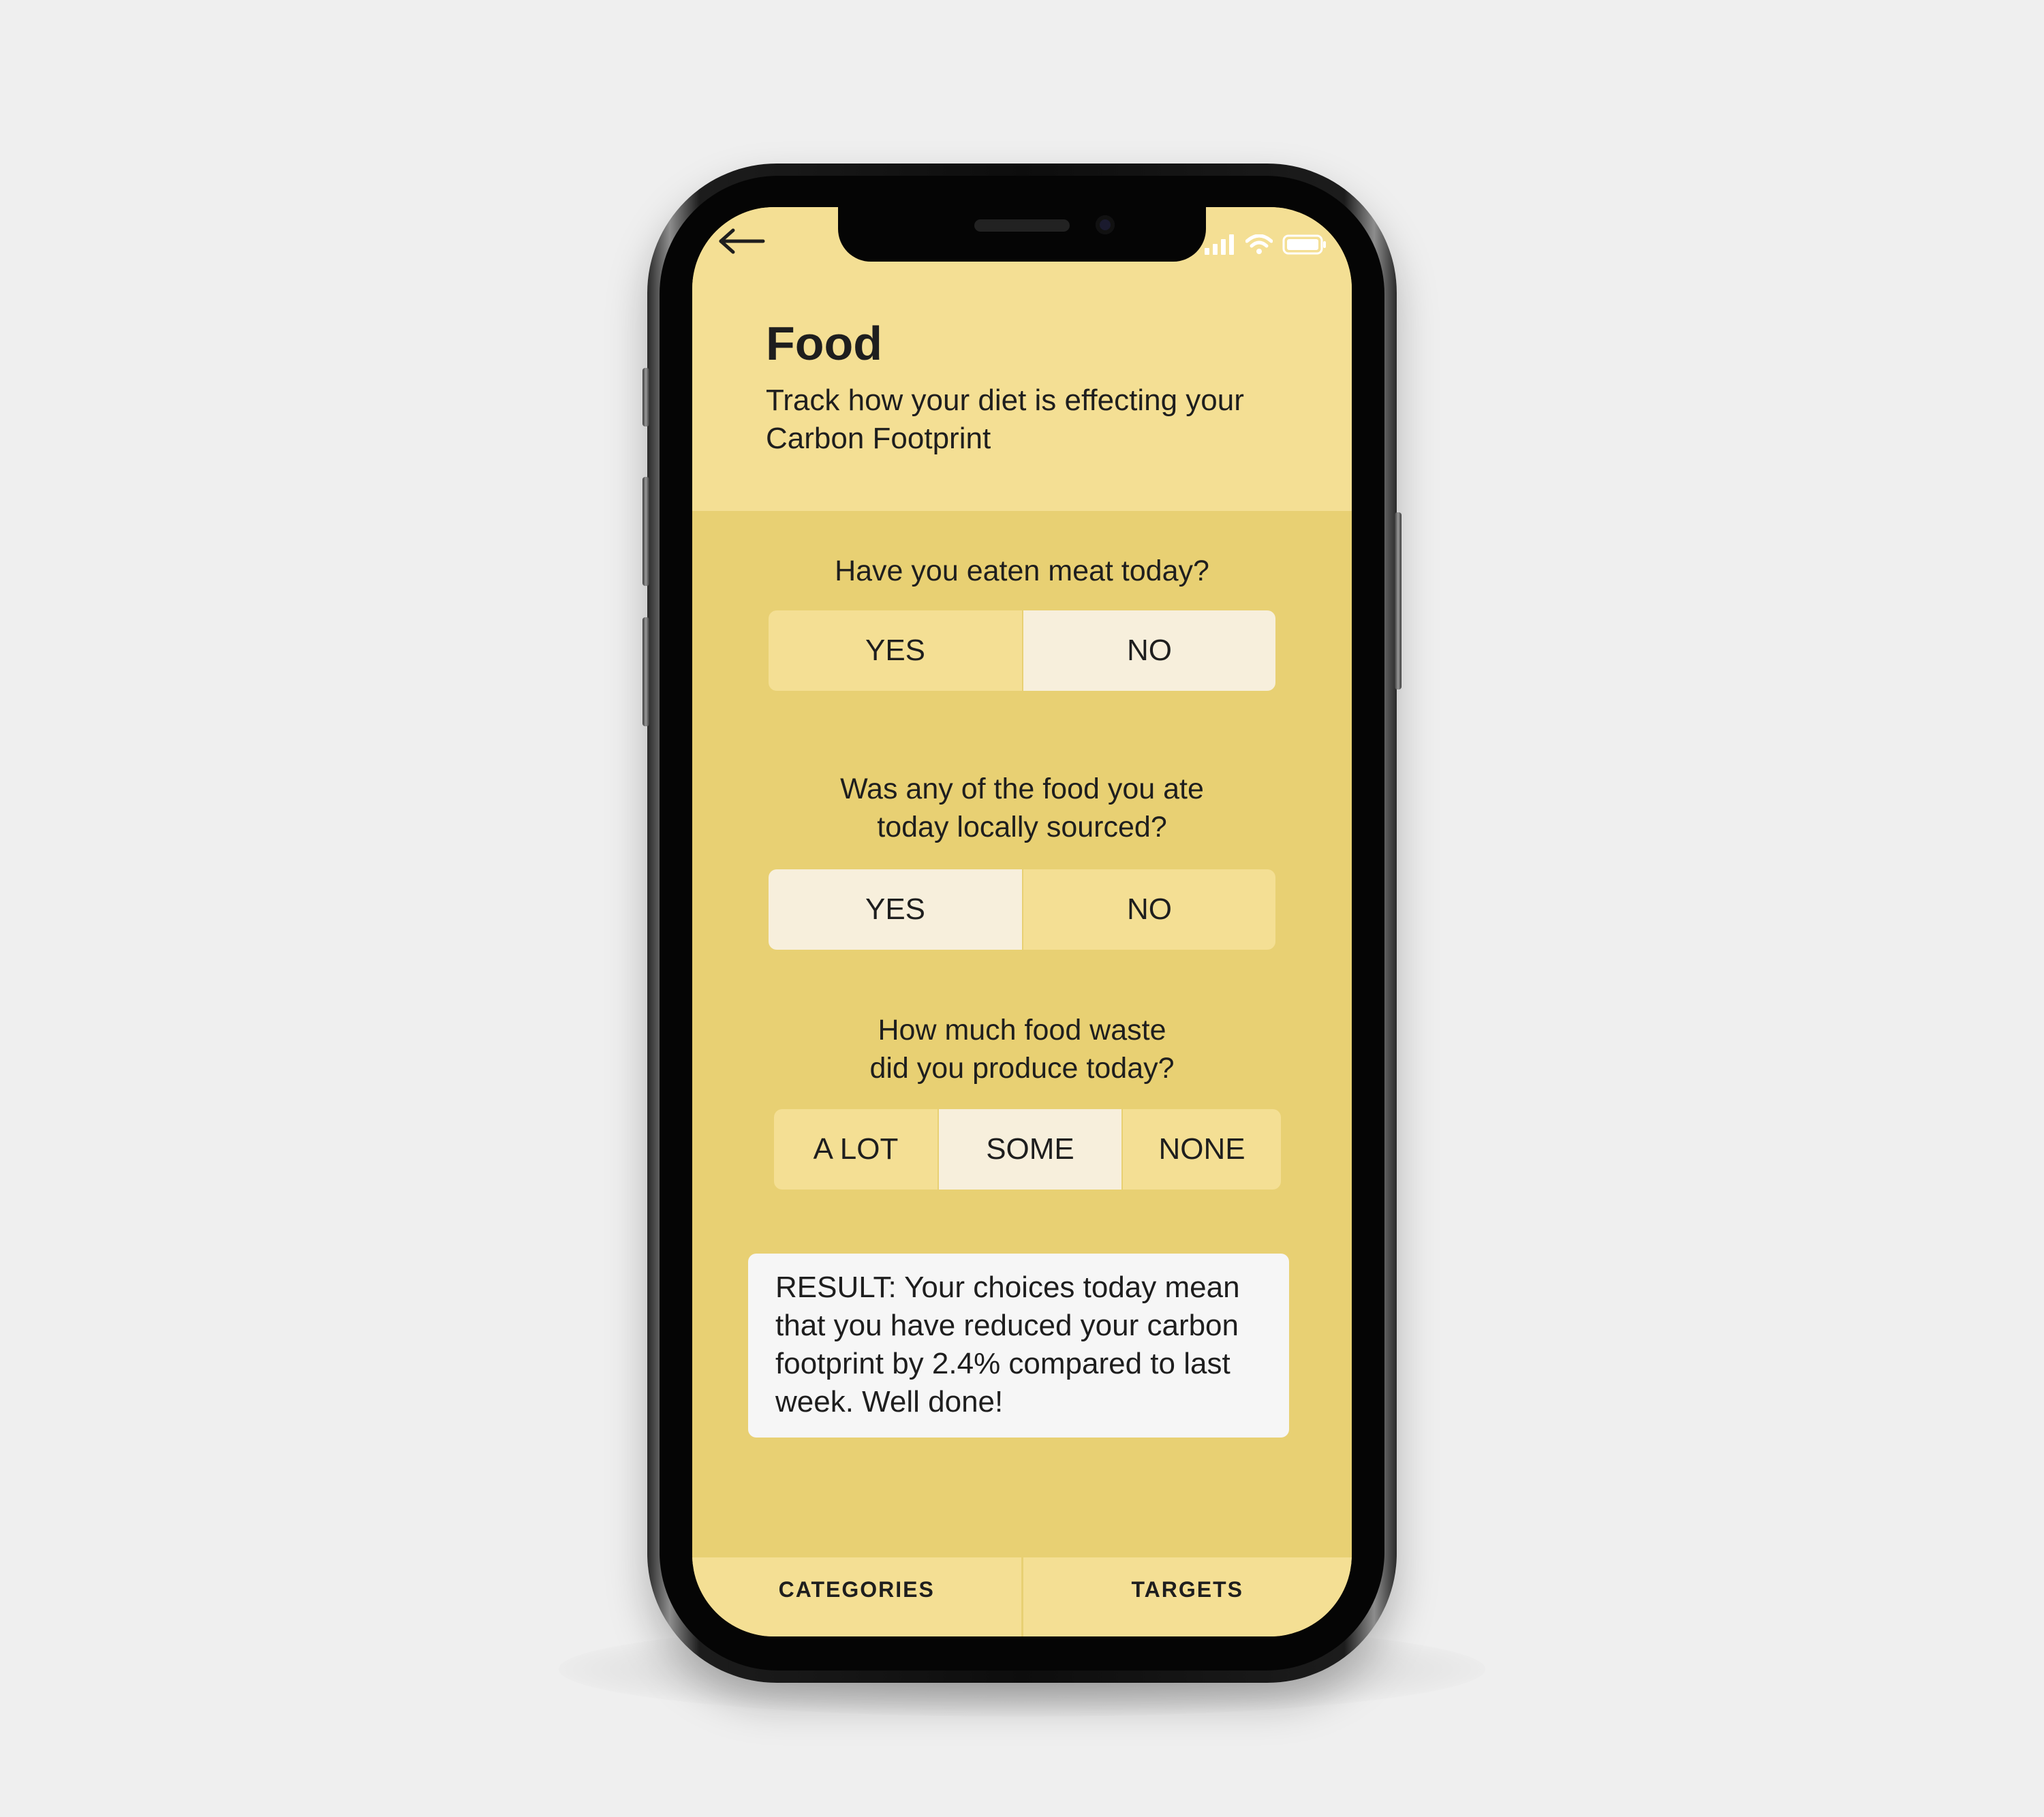 The height and width of the screenshot is (1817, 2044). I want to click on notch, so click(1022, 234).